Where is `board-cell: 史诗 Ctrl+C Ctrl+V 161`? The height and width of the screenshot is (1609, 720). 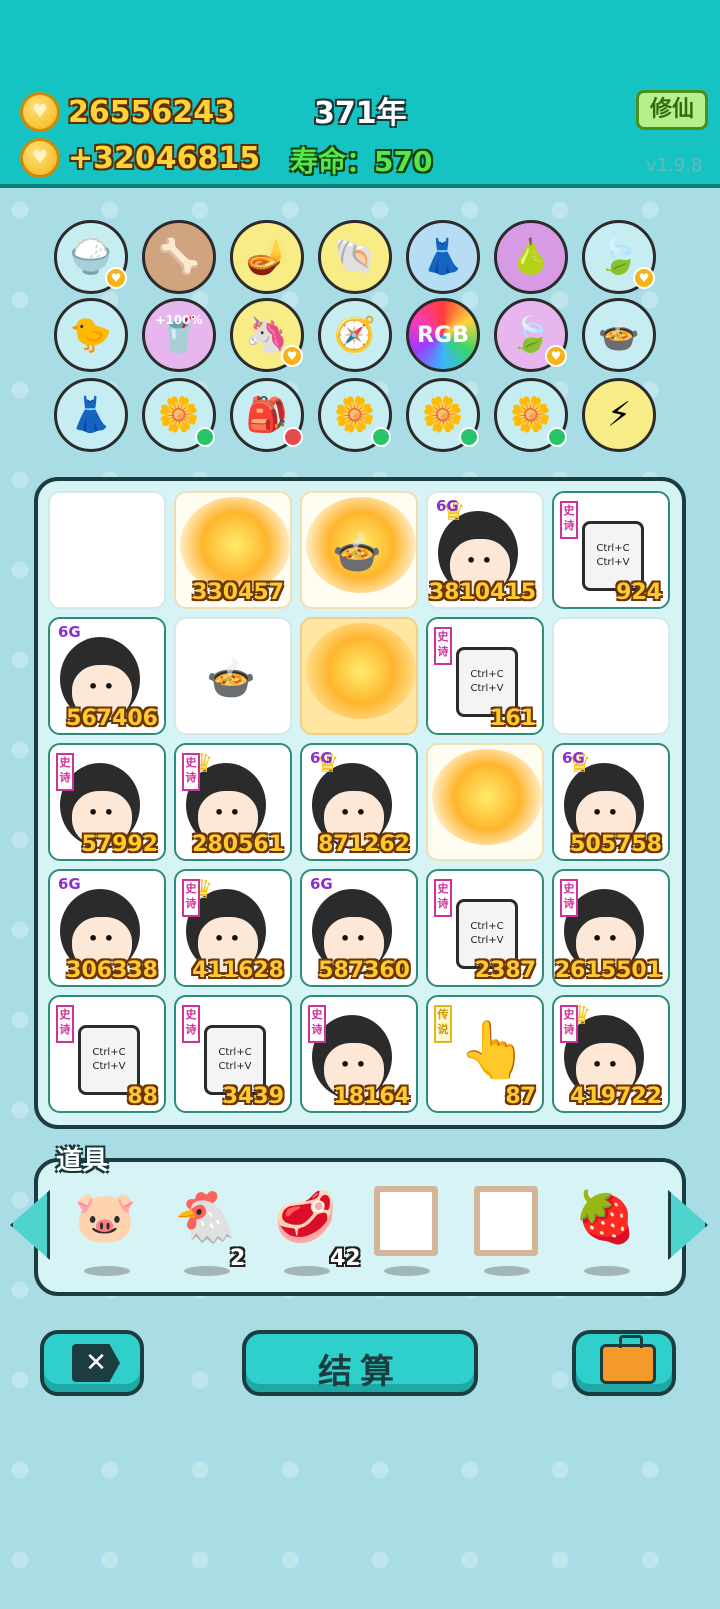 board-cell: 史诗 Ctrl+C Ctrl+V 161 is located at coordinates (485, 676).